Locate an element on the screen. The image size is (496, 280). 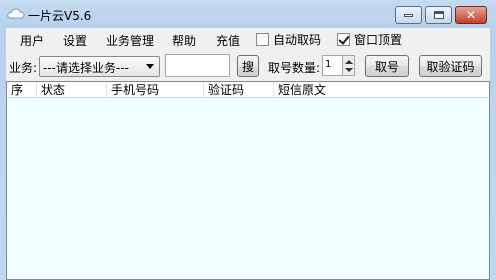
minimize-icon is located at coordinates (408, 15).